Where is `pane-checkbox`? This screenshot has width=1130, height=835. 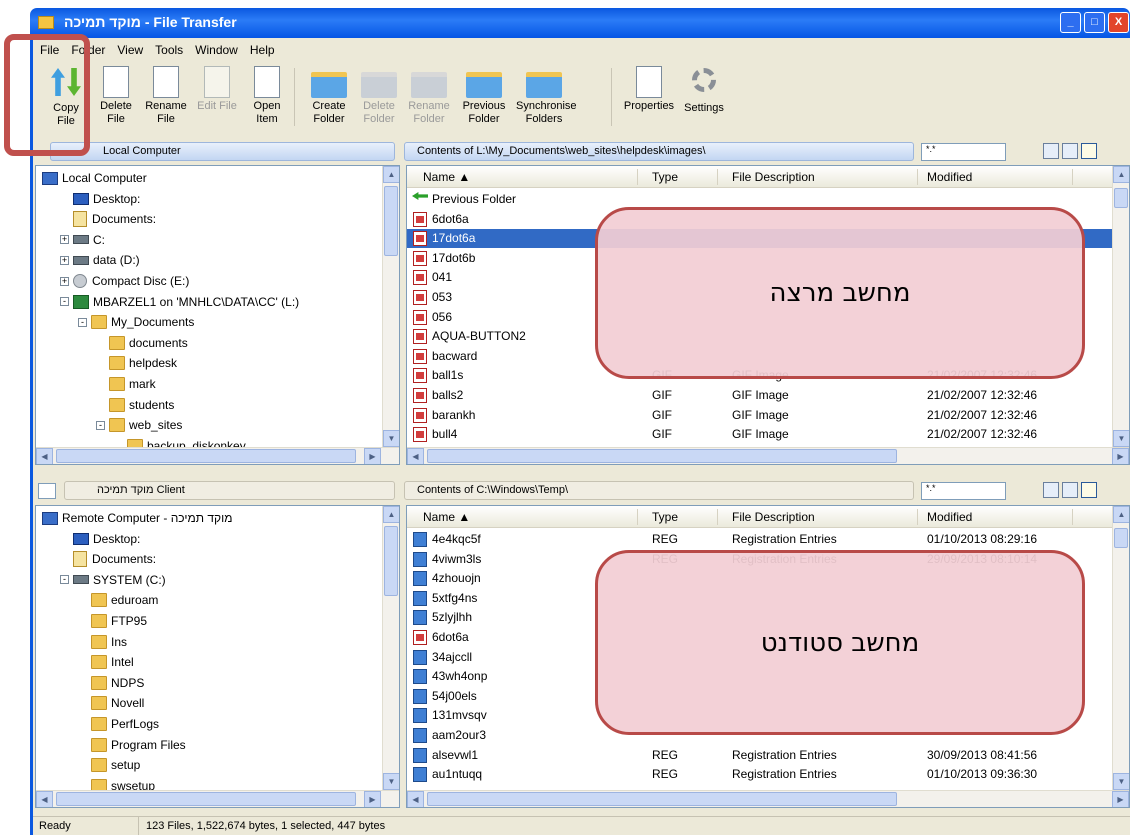 pane-checkbox is located at coordinates (47, 491).